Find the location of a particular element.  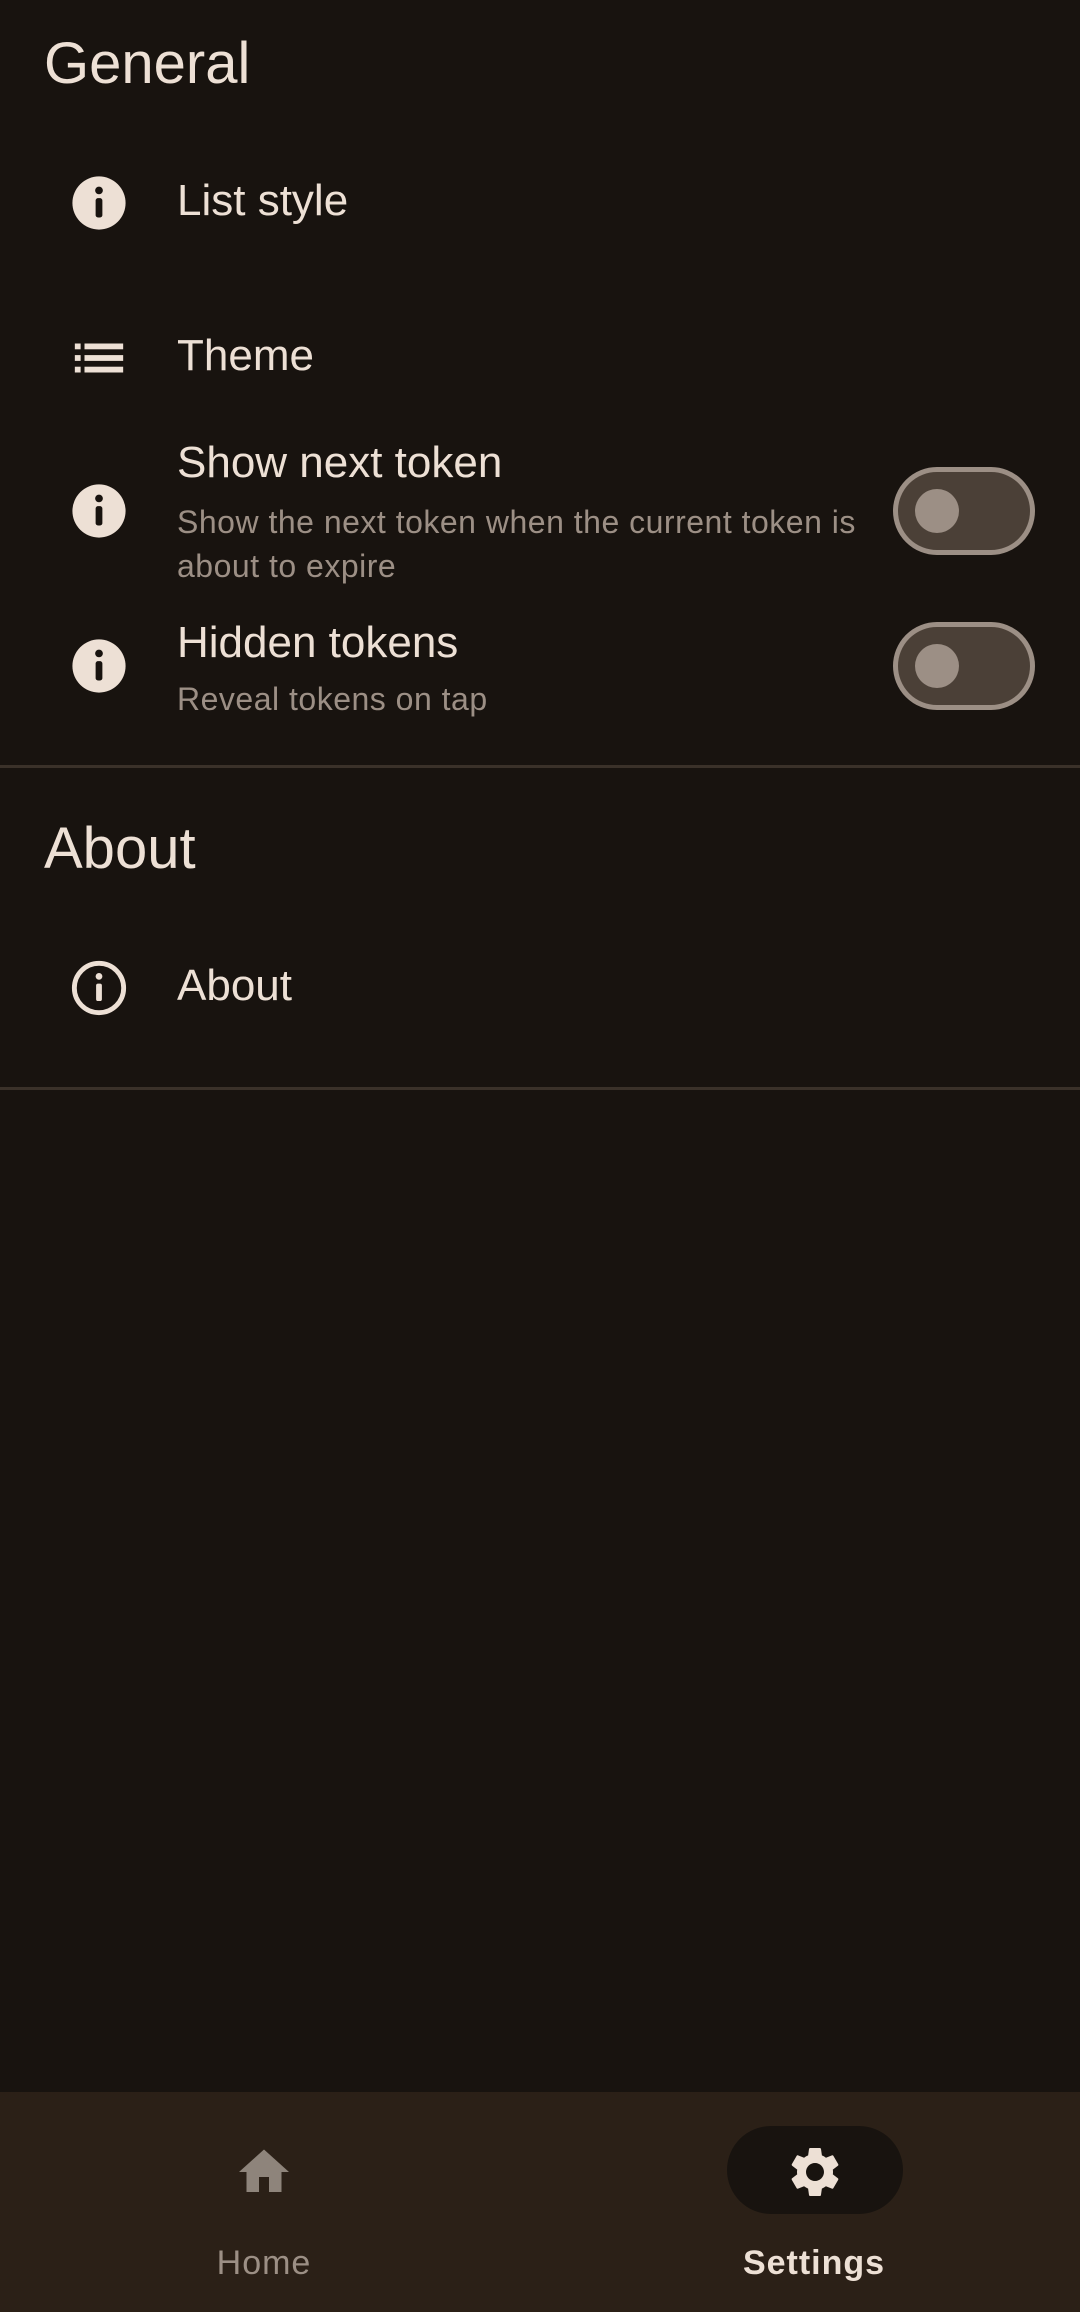

nav-label-home: Home is located at coordinates (264, 2263).